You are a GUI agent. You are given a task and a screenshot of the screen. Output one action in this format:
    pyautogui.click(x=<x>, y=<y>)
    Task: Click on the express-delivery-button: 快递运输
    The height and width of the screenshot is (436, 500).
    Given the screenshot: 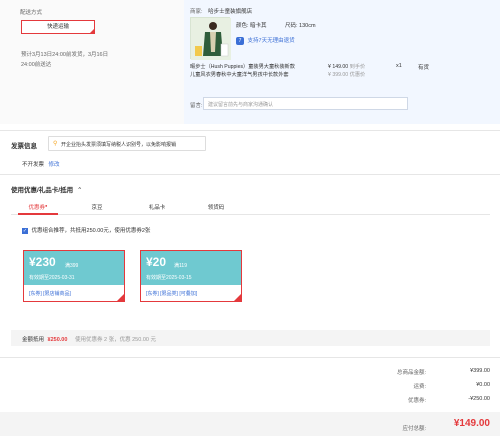 What is the action you would take?
    pyautogui.click(x=58, y=27)
    